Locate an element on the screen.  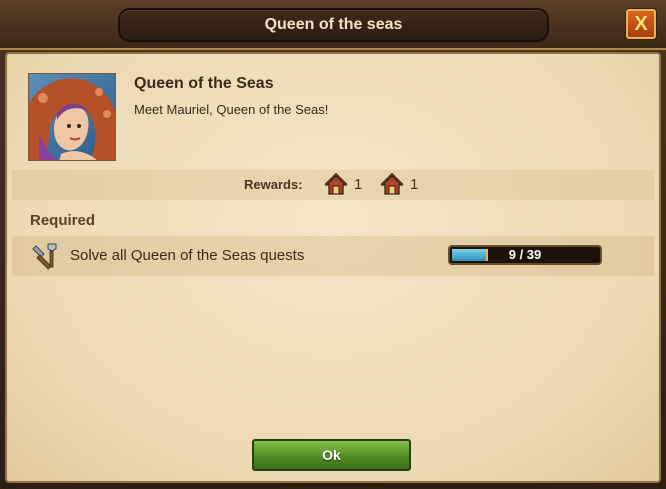
rewards-label: Rewards: is located at coordinates (273, 184).